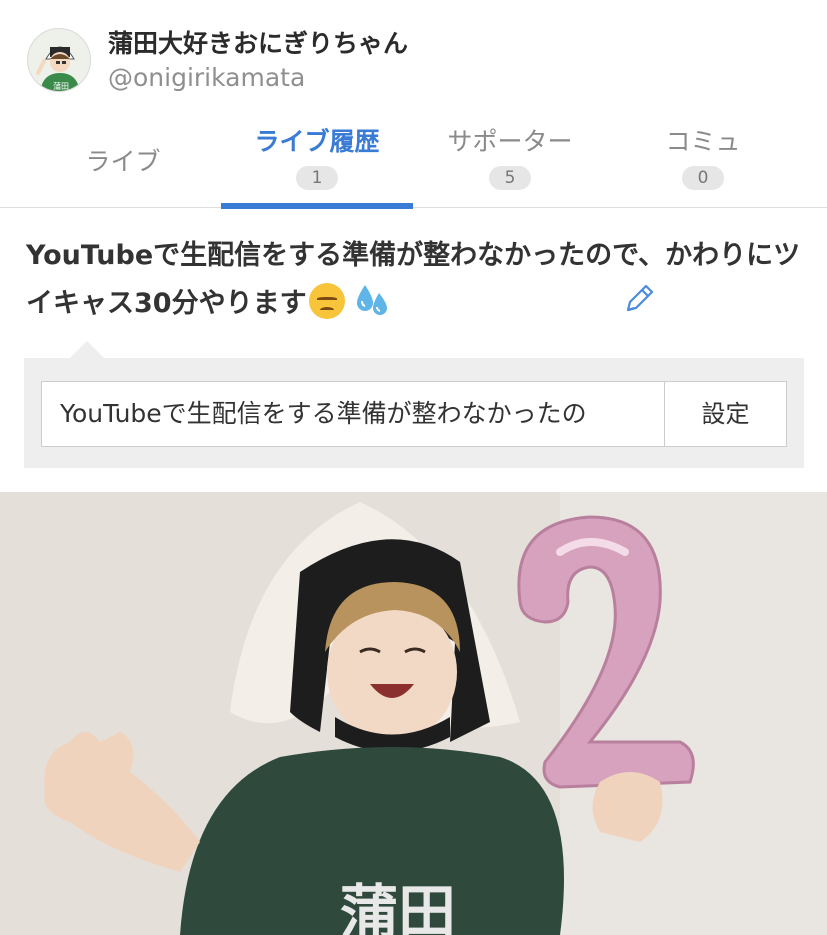  I want to click on tab-community: コミュ 0, so click(703, 159).